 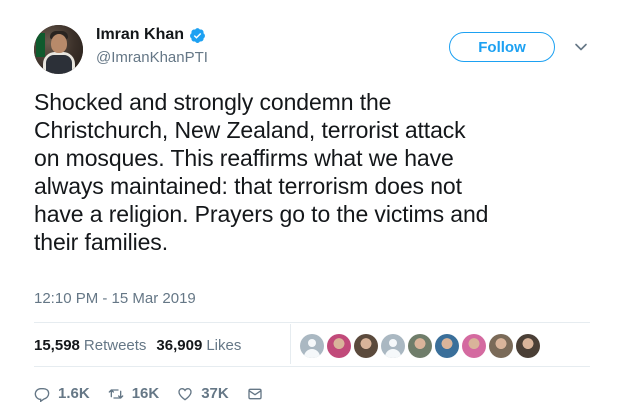 What do you see at coordinates (74, 393) in the screenshot?
I see `reply-count: 1.6K` at bounding box center [74, 393].